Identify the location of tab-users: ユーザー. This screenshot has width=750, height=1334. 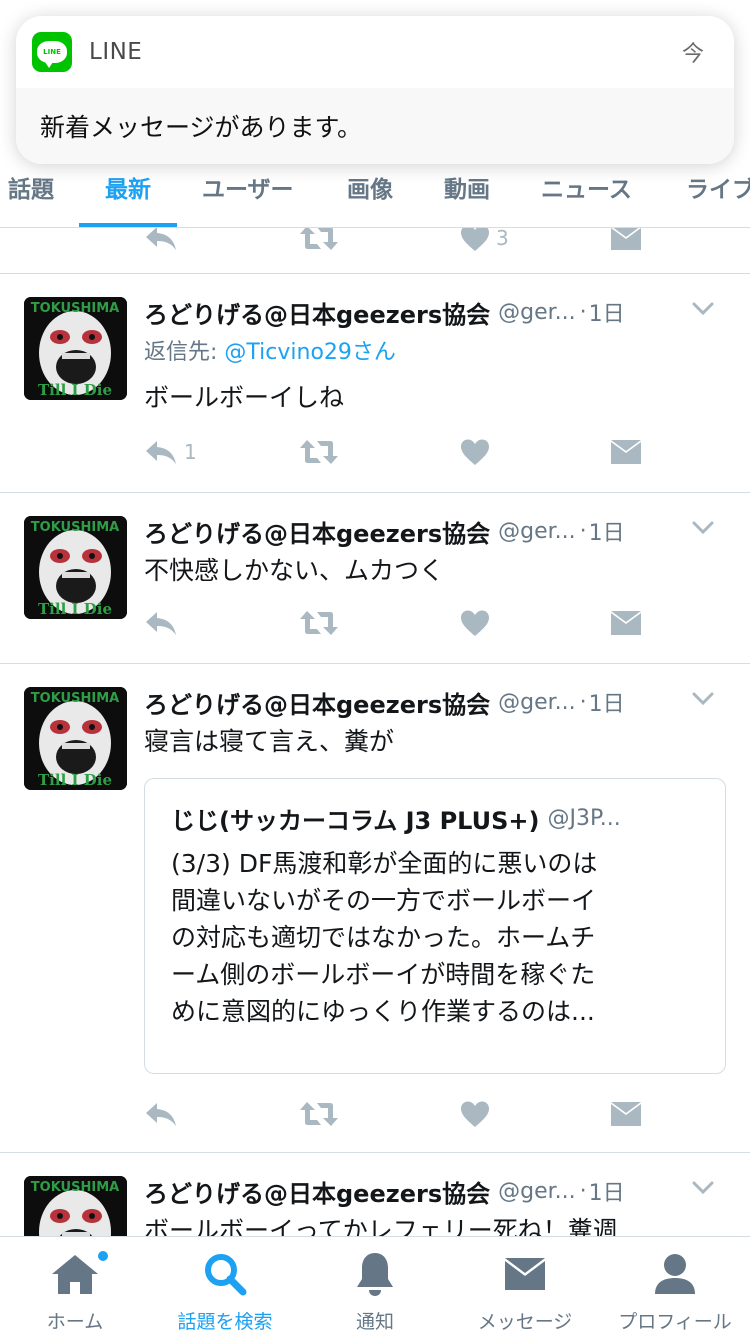
(248, 187).